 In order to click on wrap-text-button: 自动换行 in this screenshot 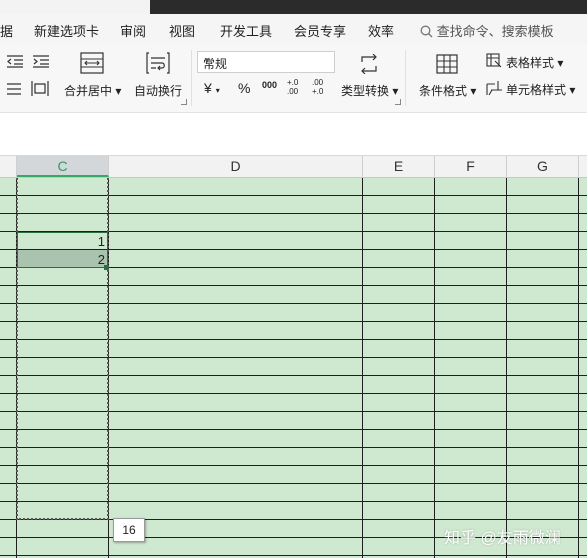, I will do `click(158, 90)`.